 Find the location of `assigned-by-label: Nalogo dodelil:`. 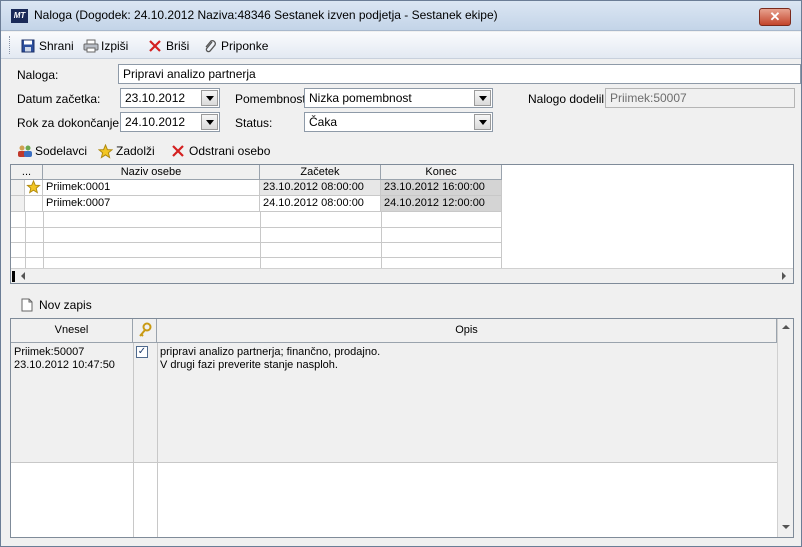

assigned-by-label: Nalogo dodelil: is located at coordinates (568, 99).